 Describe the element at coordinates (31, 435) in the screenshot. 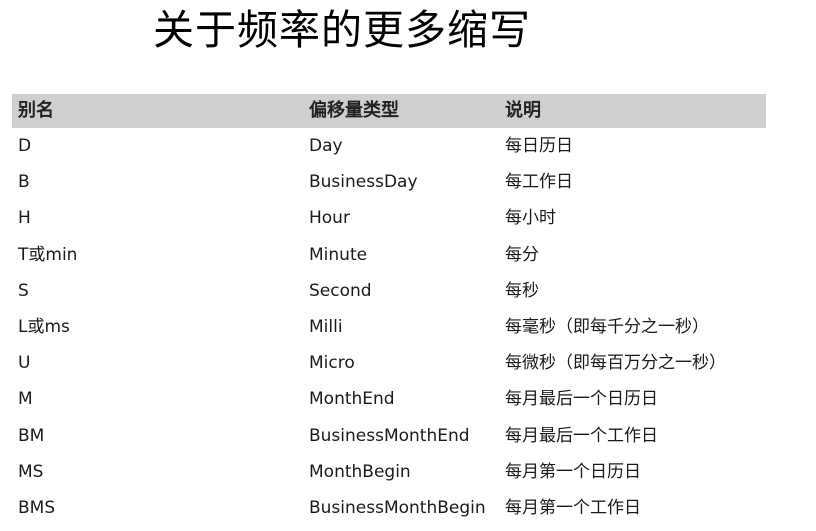

I see `alias-cell: BM` at that location.